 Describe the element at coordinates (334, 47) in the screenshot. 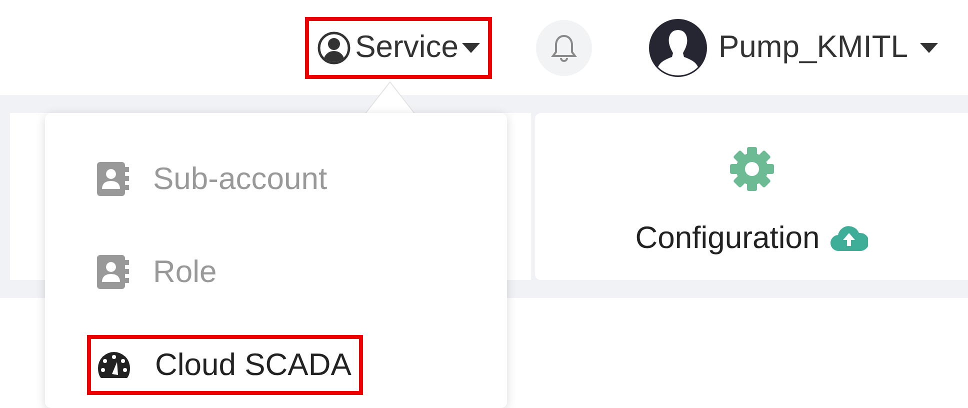

I see `user-circle-icon` at that location.